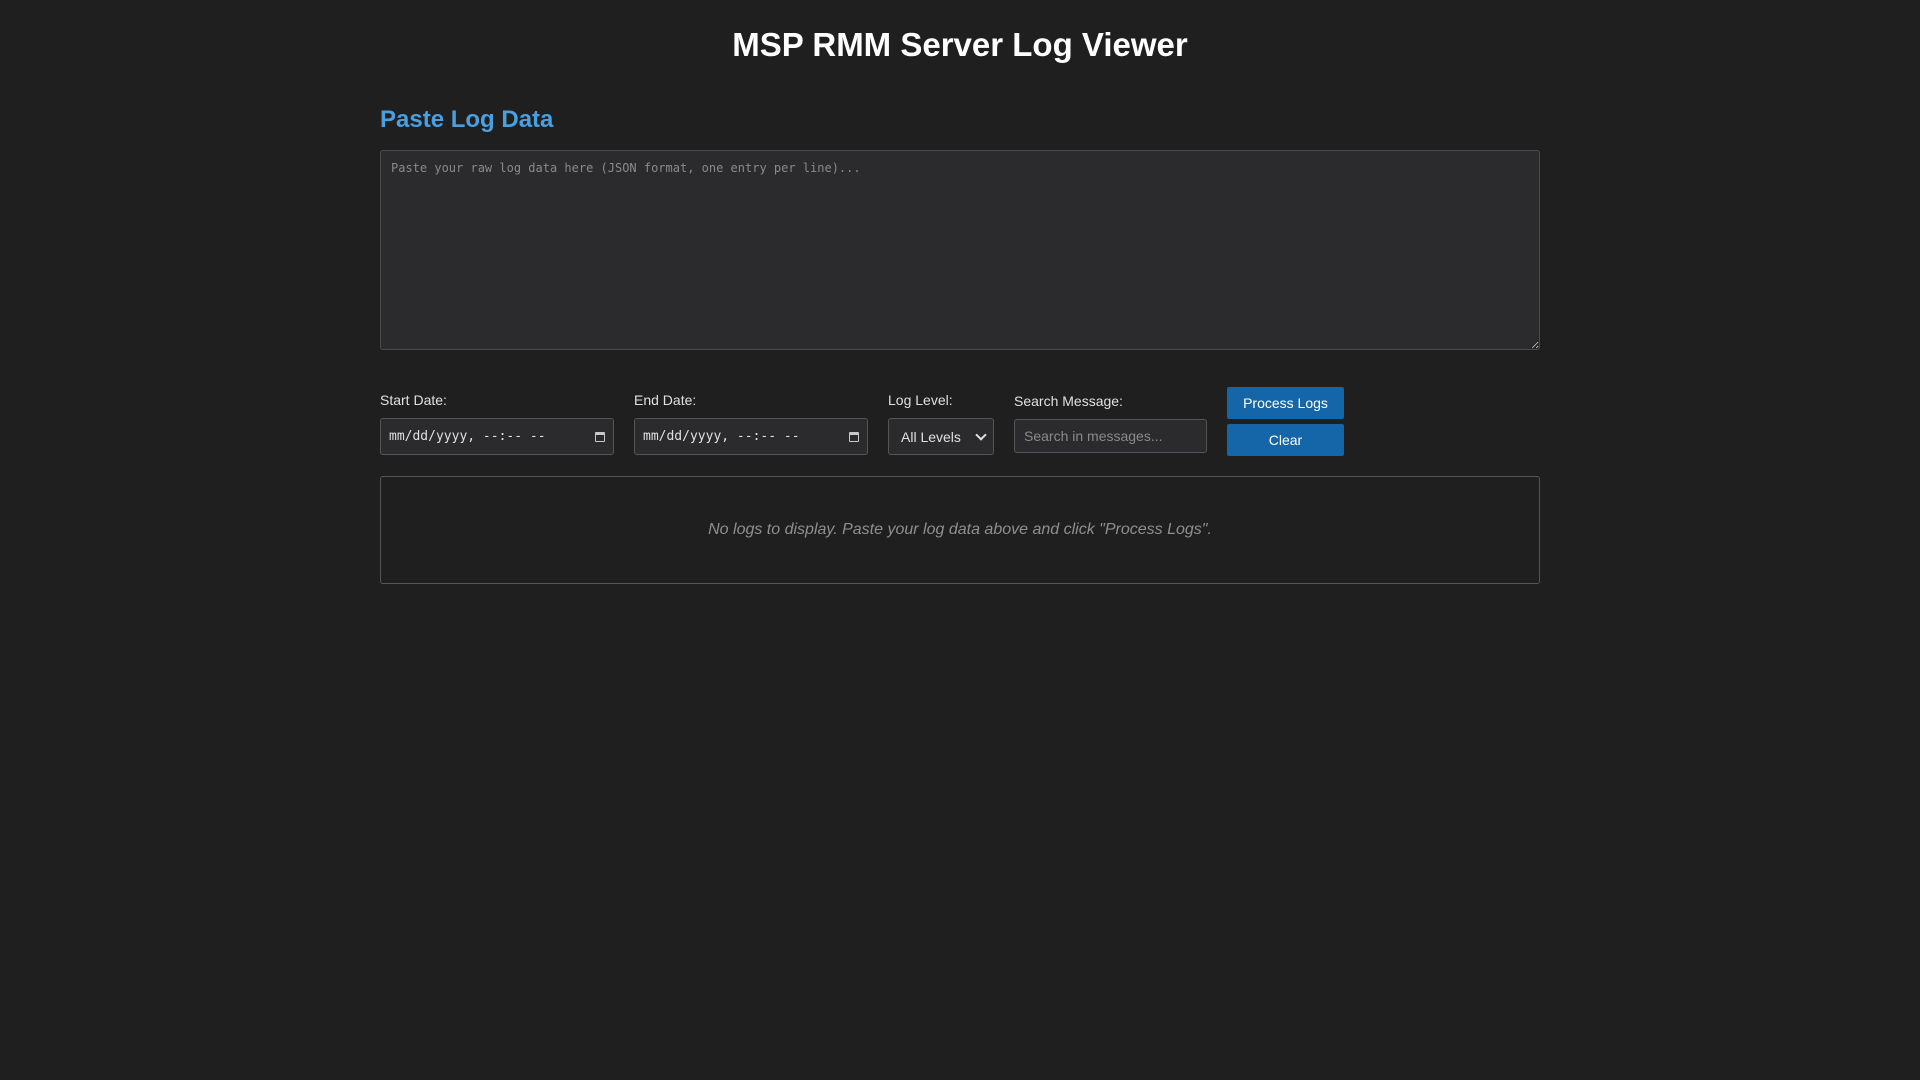  I want to click on end-date-value: mm/dd/yyyy, --:-- --, so click(721, 436).